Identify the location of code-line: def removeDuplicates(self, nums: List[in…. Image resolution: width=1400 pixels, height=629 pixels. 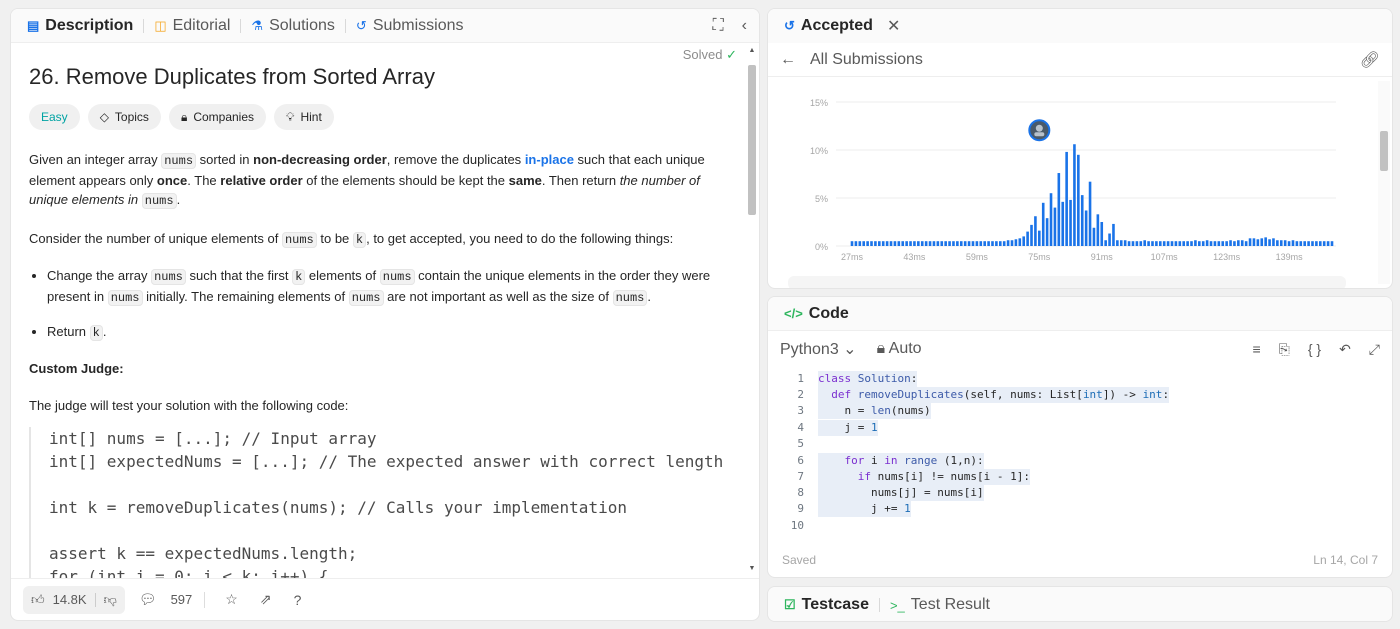
(994, 395).